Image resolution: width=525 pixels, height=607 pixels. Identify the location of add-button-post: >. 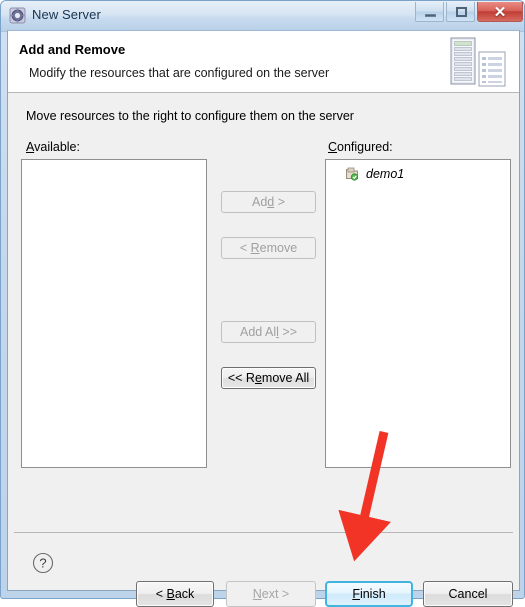
(280, 202).